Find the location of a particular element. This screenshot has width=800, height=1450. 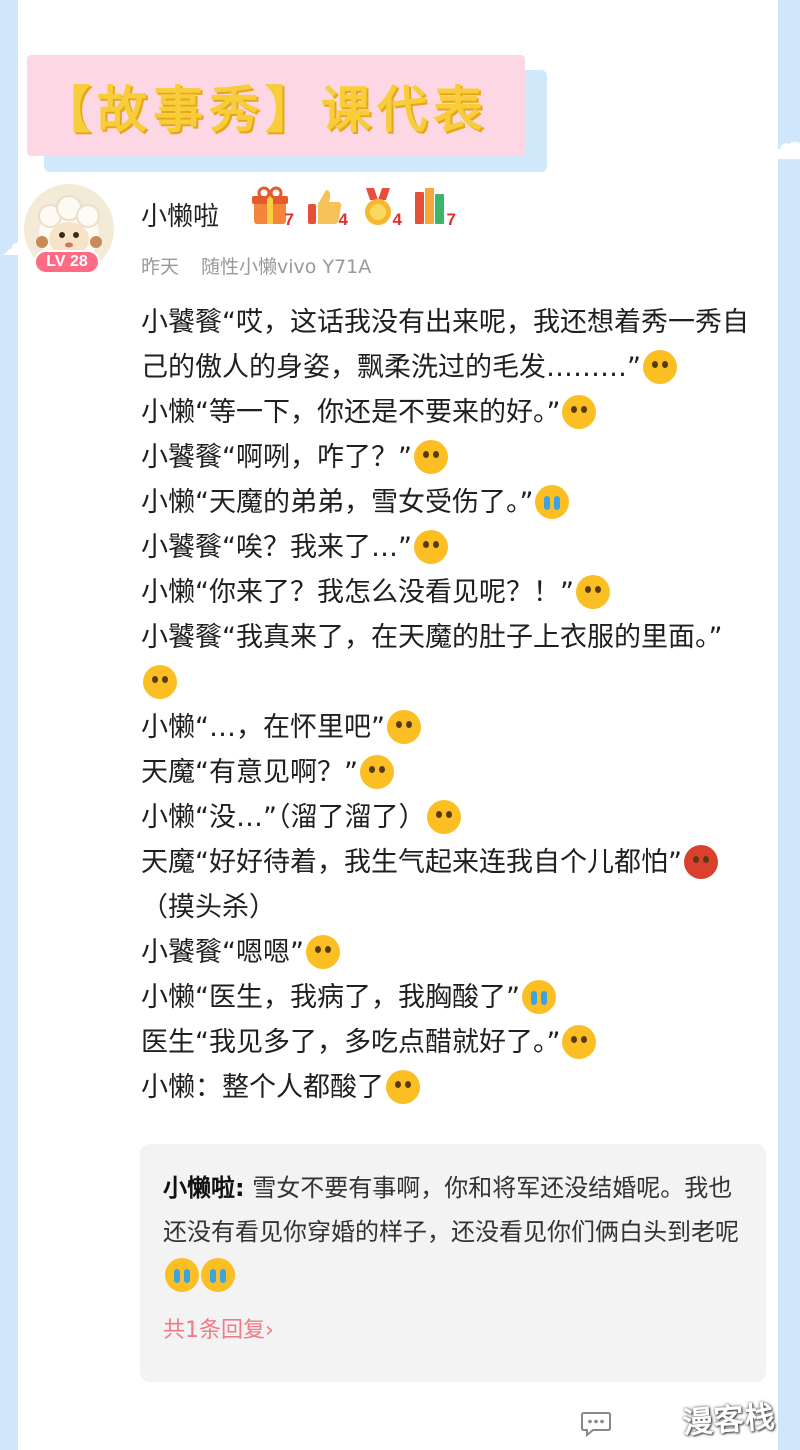

doctor-emoji-icon is located at coordinates (579, 1042).